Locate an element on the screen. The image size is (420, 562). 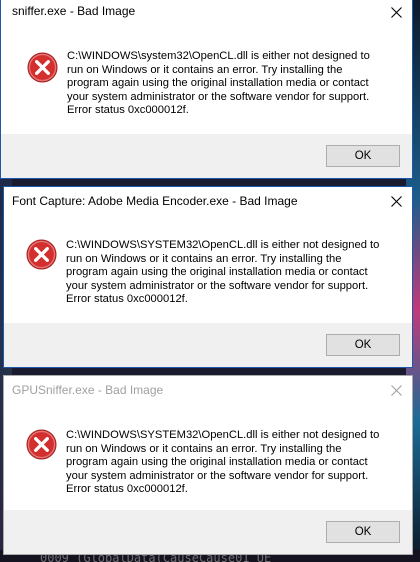
titlebar: GPUSniffer.exe - Bad Image is located at coordinates (208, 390).